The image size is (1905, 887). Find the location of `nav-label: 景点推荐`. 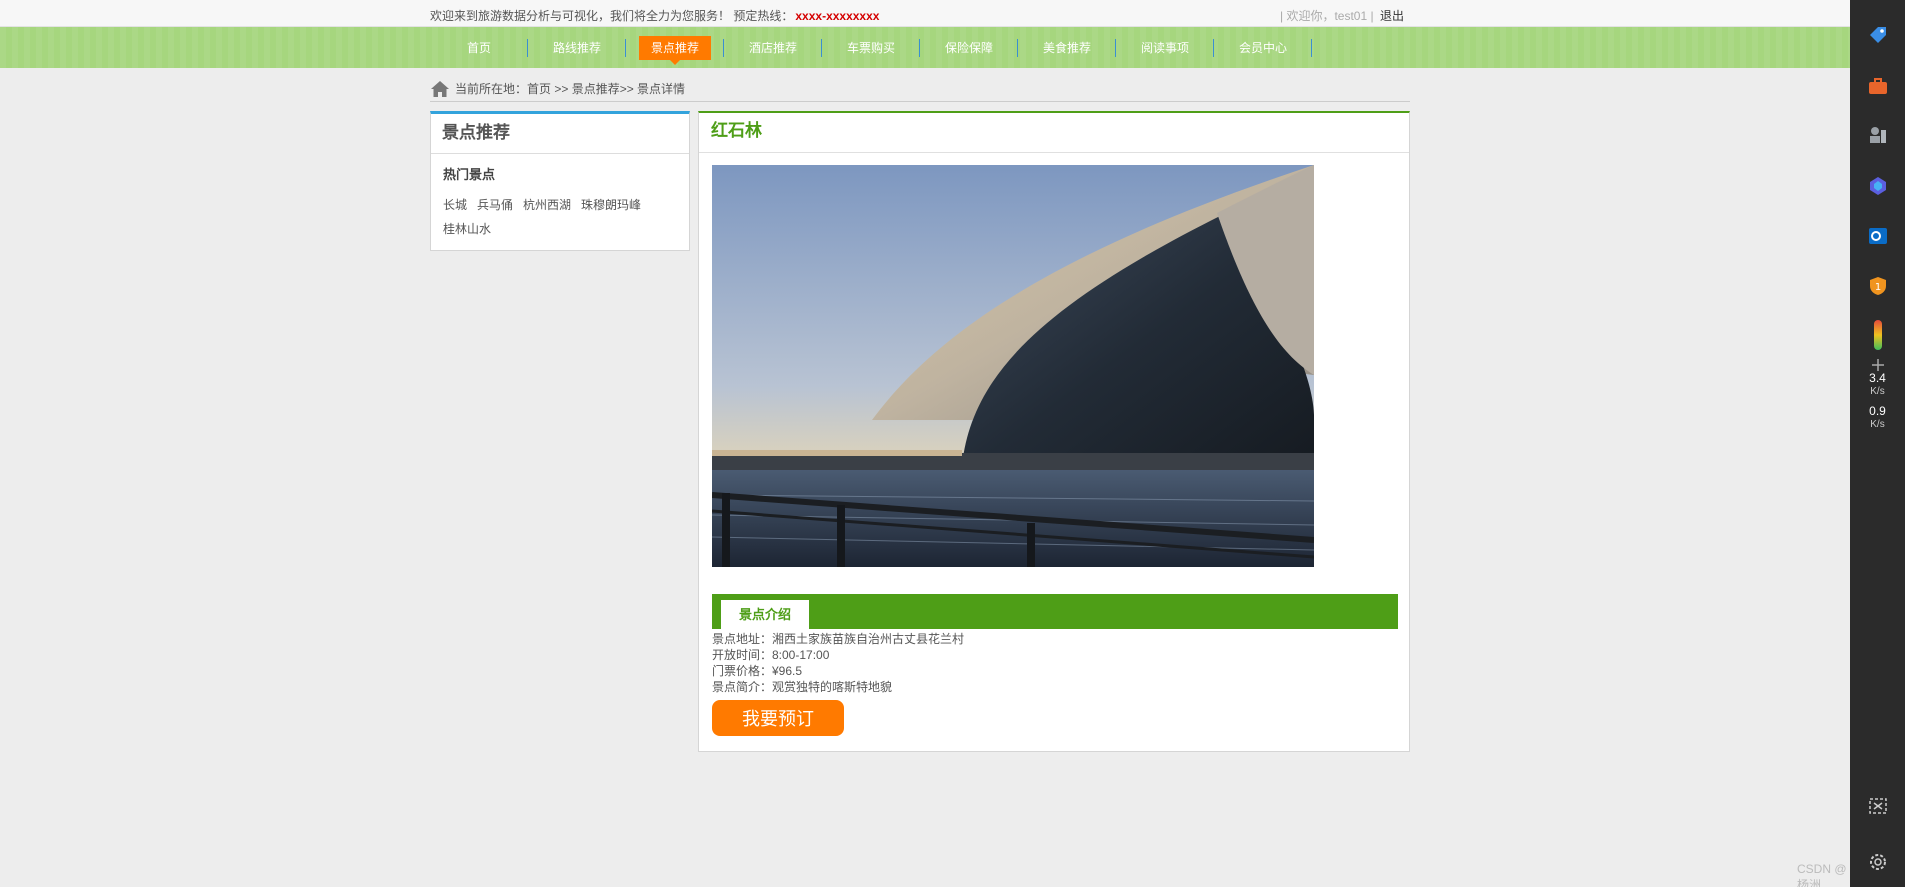

nav-label: 景点推荐 is located at coordinates (674, 50).